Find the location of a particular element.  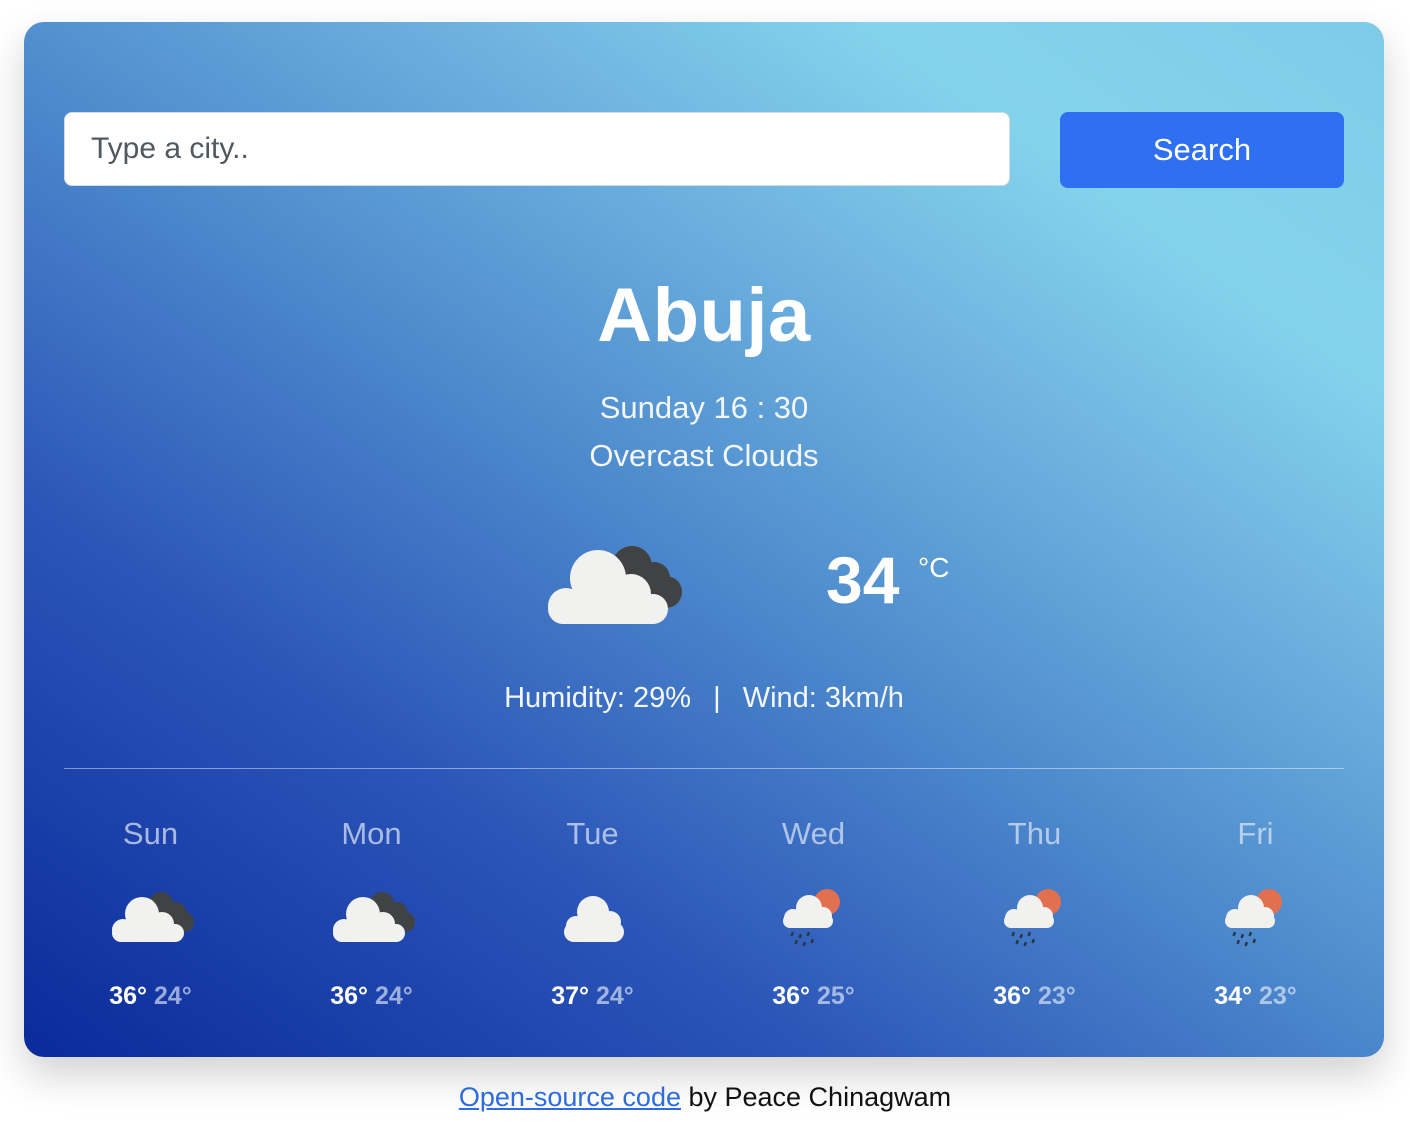

cloud-icon is located at coordinates (594, 919).